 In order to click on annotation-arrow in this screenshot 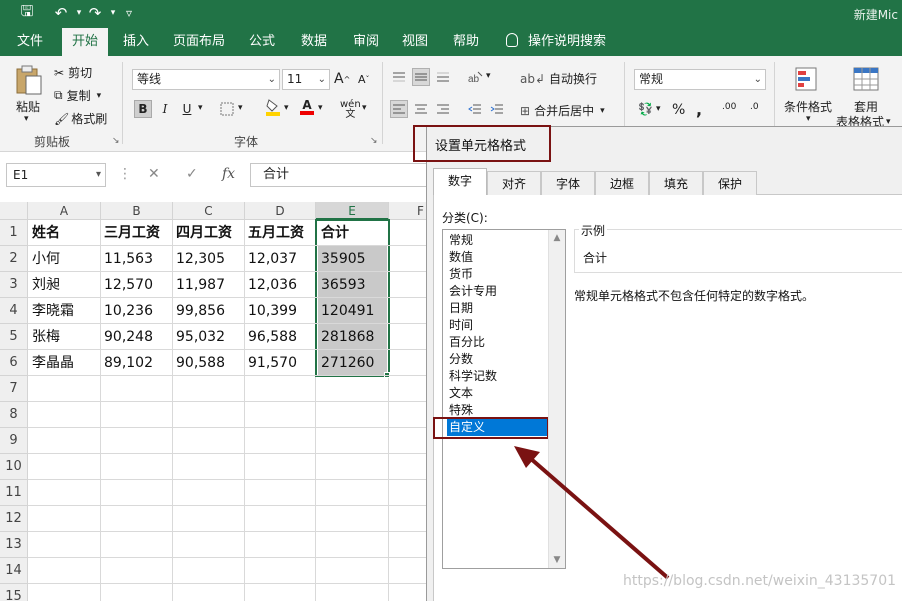, I will do `click(592, 513)`.